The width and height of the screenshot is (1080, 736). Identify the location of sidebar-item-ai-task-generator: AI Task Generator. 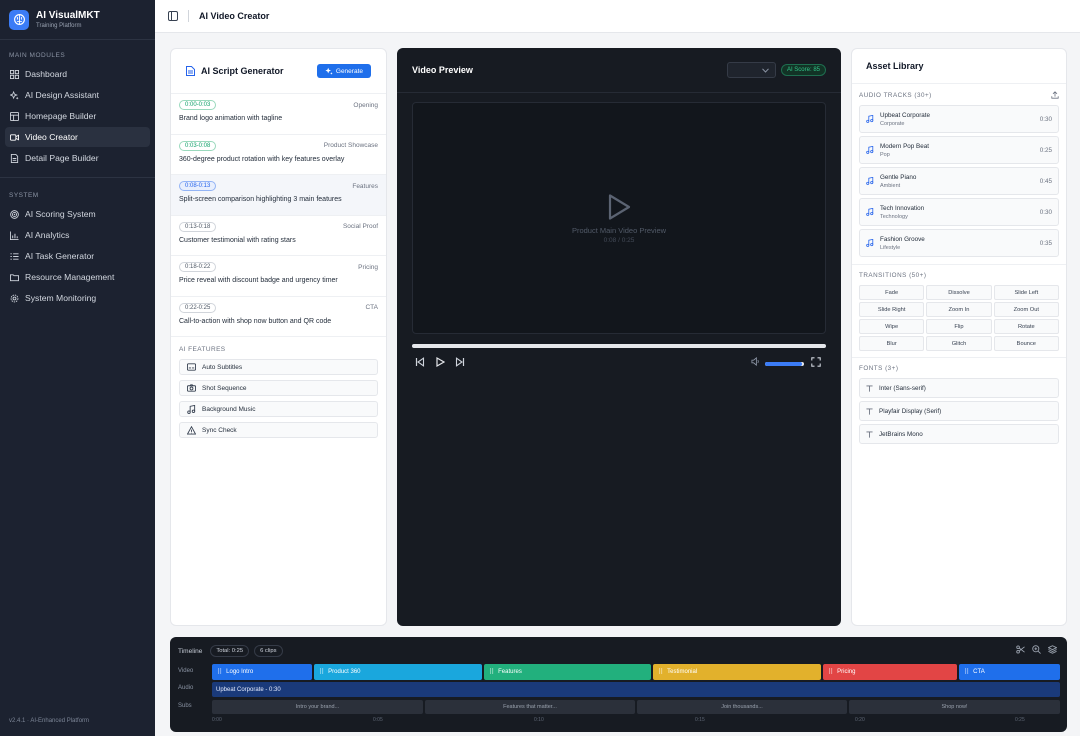
(77, 256).